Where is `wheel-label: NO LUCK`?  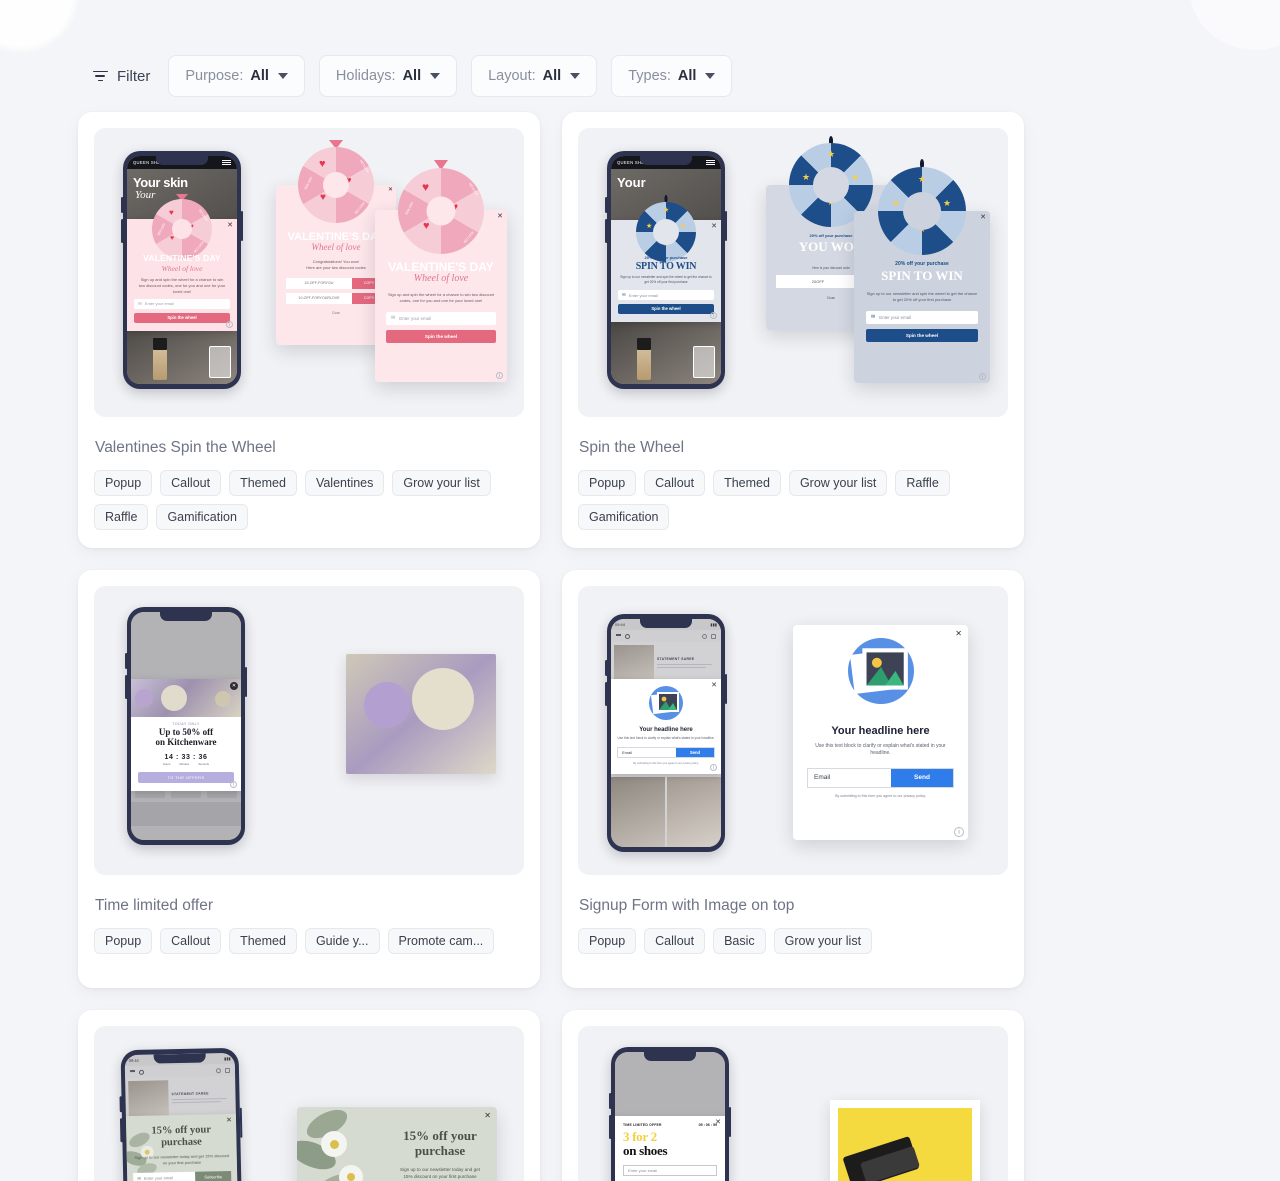 wheel-label: NO LUCK is located at coordinates (203, 215).